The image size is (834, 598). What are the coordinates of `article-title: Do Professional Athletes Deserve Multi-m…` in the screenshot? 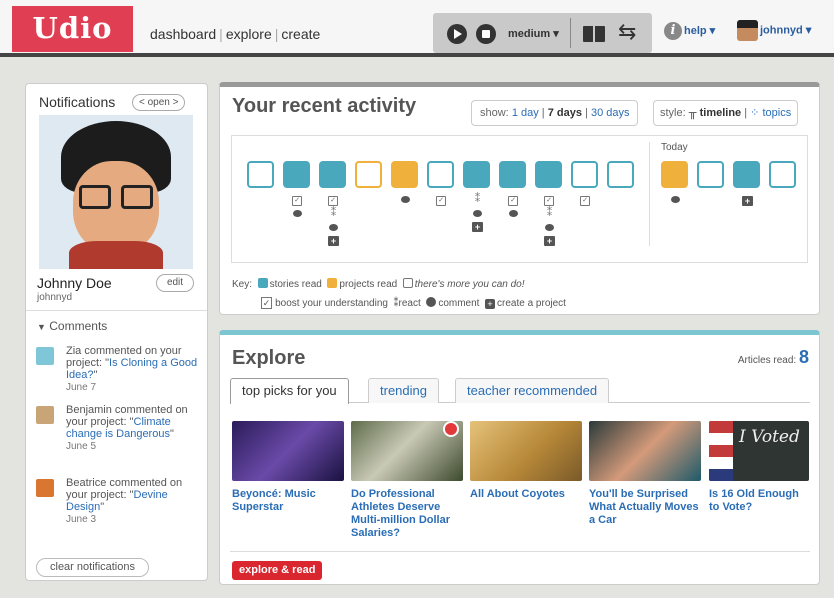 It's located at (407, 514).